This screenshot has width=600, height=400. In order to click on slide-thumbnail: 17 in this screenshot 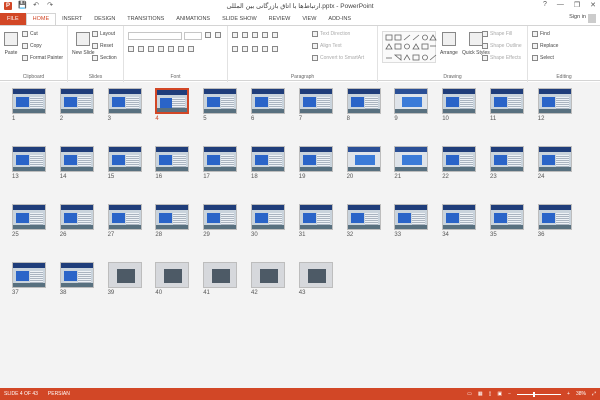, I will do `click(220, 163)`.